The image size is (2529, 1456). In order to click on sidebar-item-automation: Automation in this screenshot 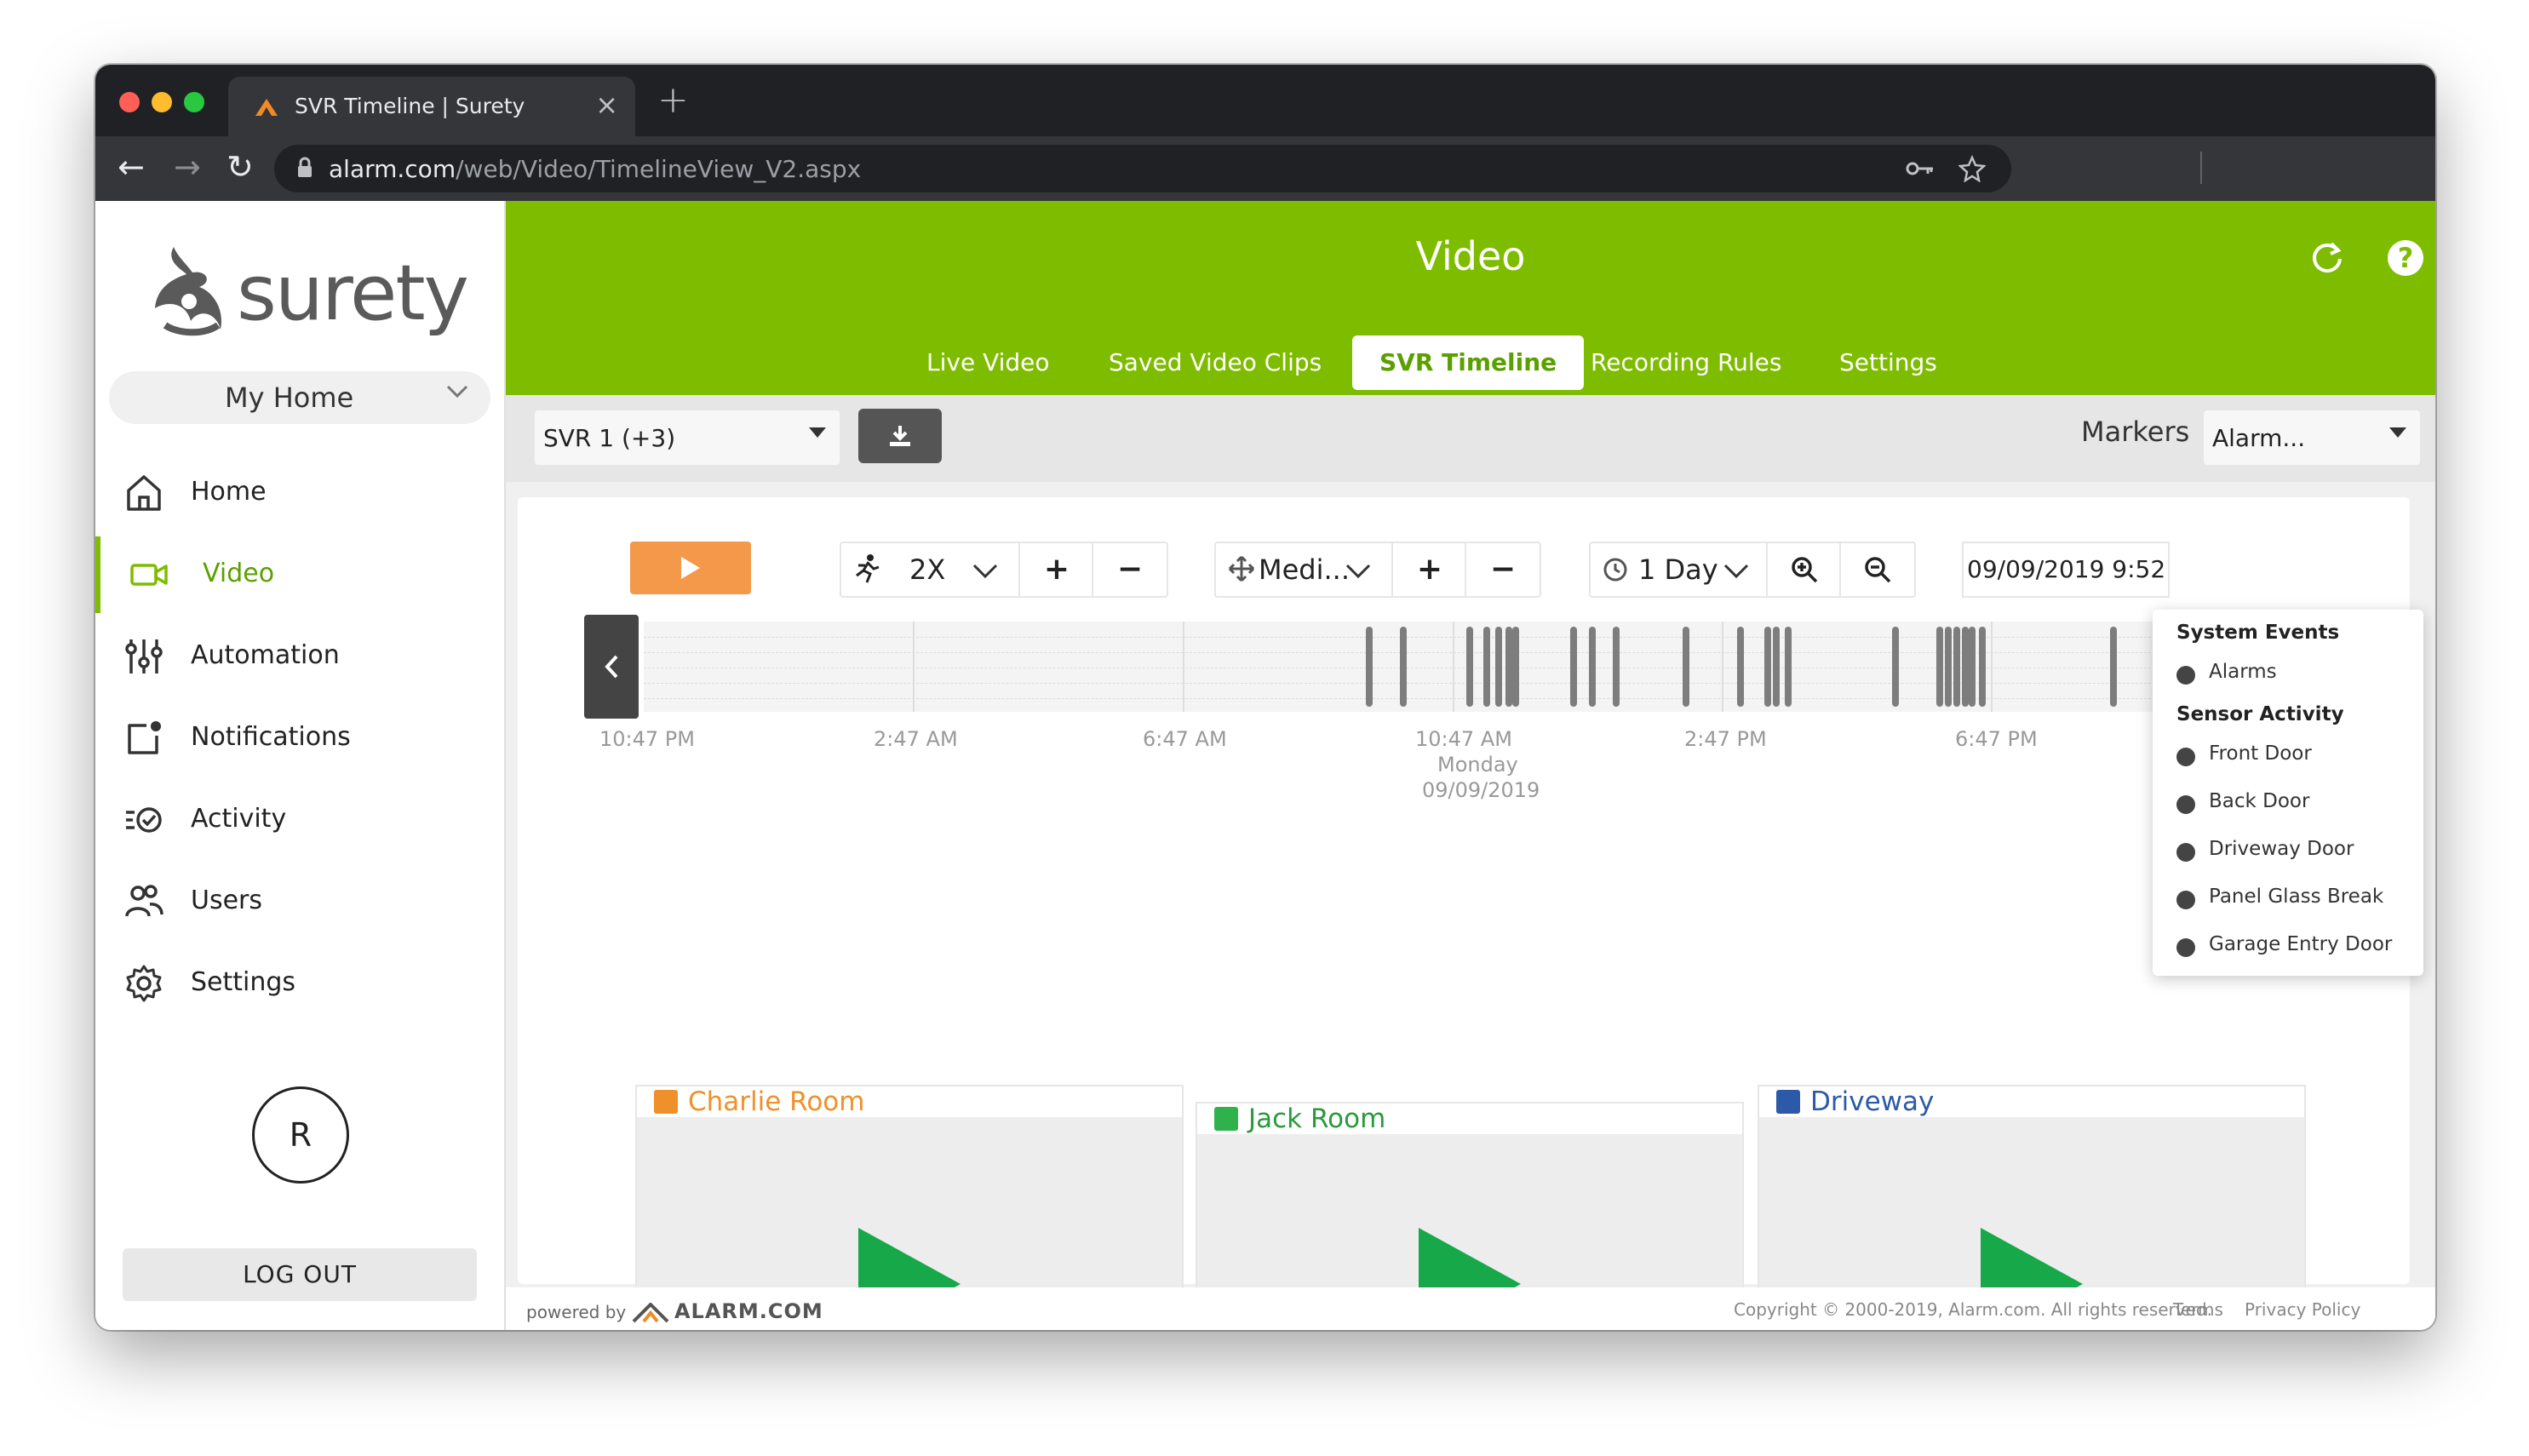, I will do `click(299, 657)`.